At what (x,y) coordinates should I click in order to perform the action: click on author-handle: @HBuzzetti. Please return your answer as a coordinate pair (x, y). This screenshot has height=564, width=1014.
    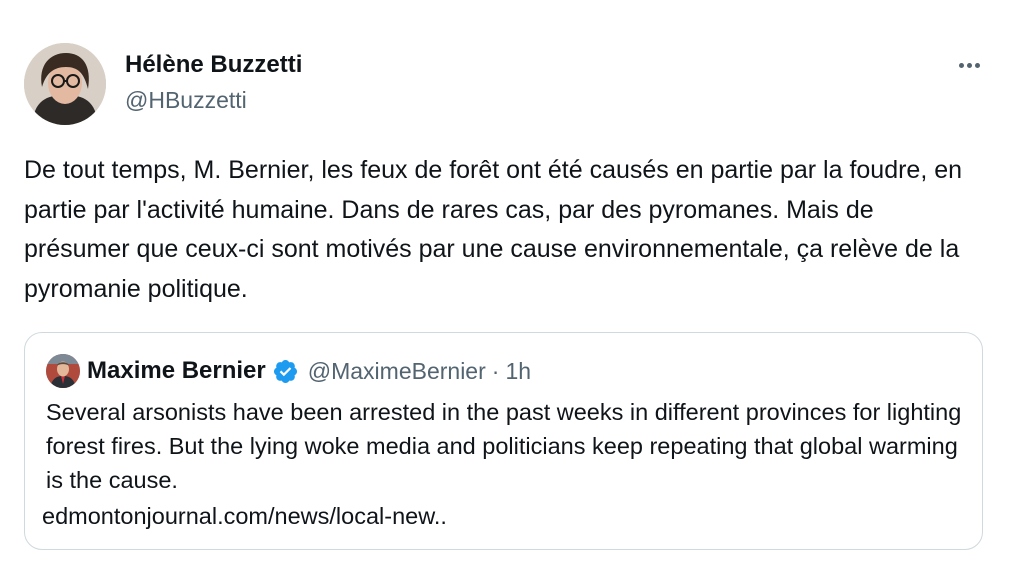
    Looking at the image, I should click on (186, 100).